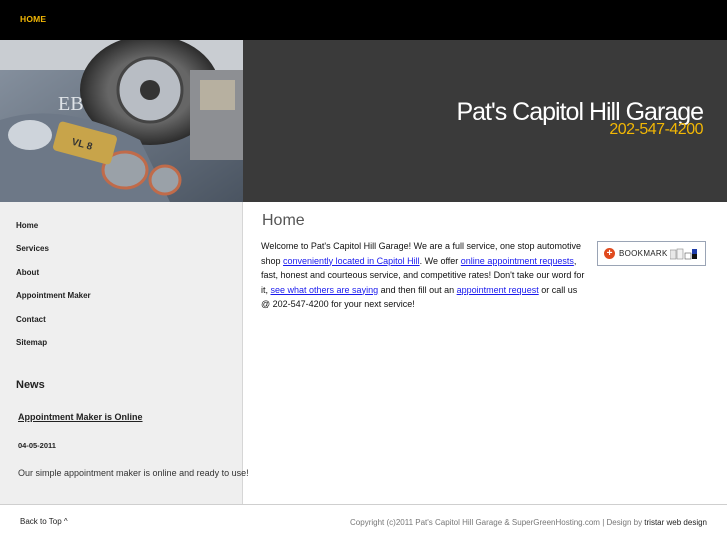  What do you see at coordinates (37, 445) in the screenshot?
I see `news-date: 04-05-2011` at bounding box center [37, 445].